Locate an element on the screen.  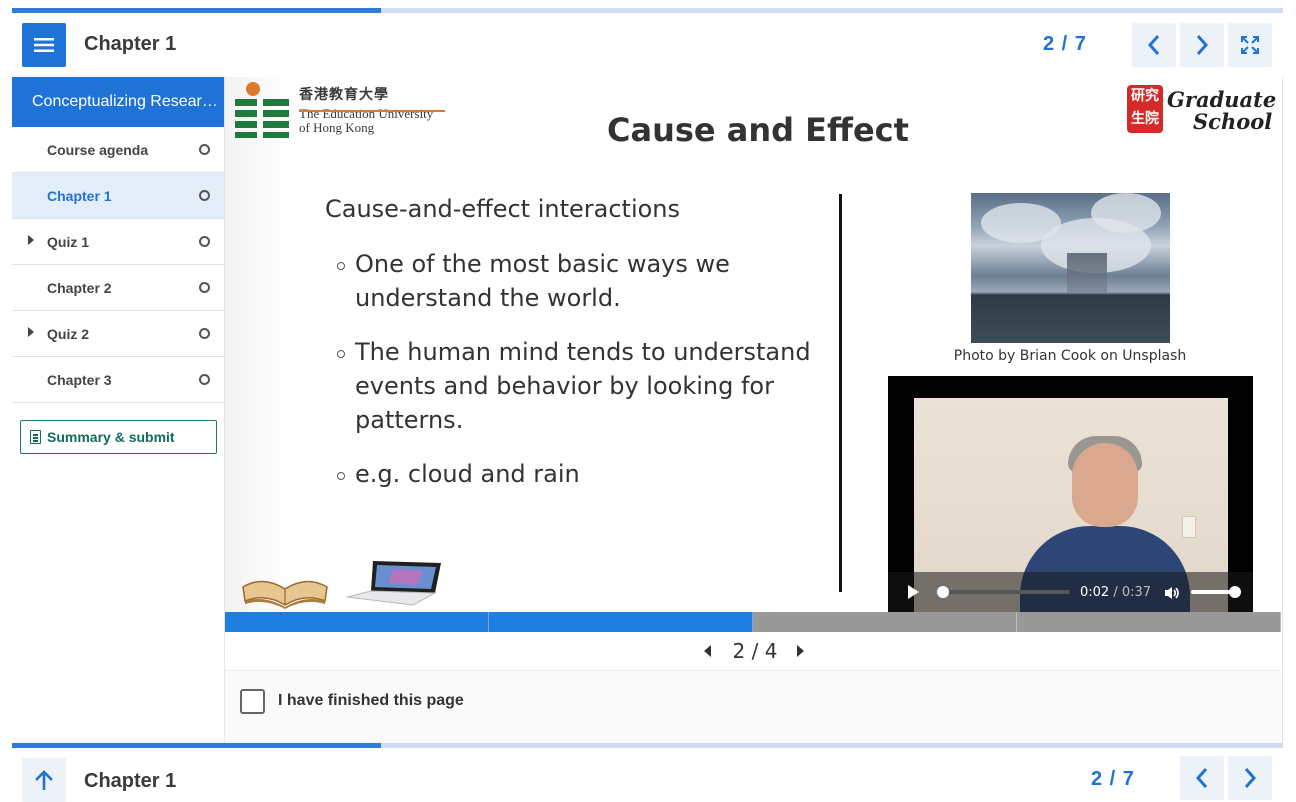
sidebar-item: Quiz 2 is located at coordinates (118, 334).